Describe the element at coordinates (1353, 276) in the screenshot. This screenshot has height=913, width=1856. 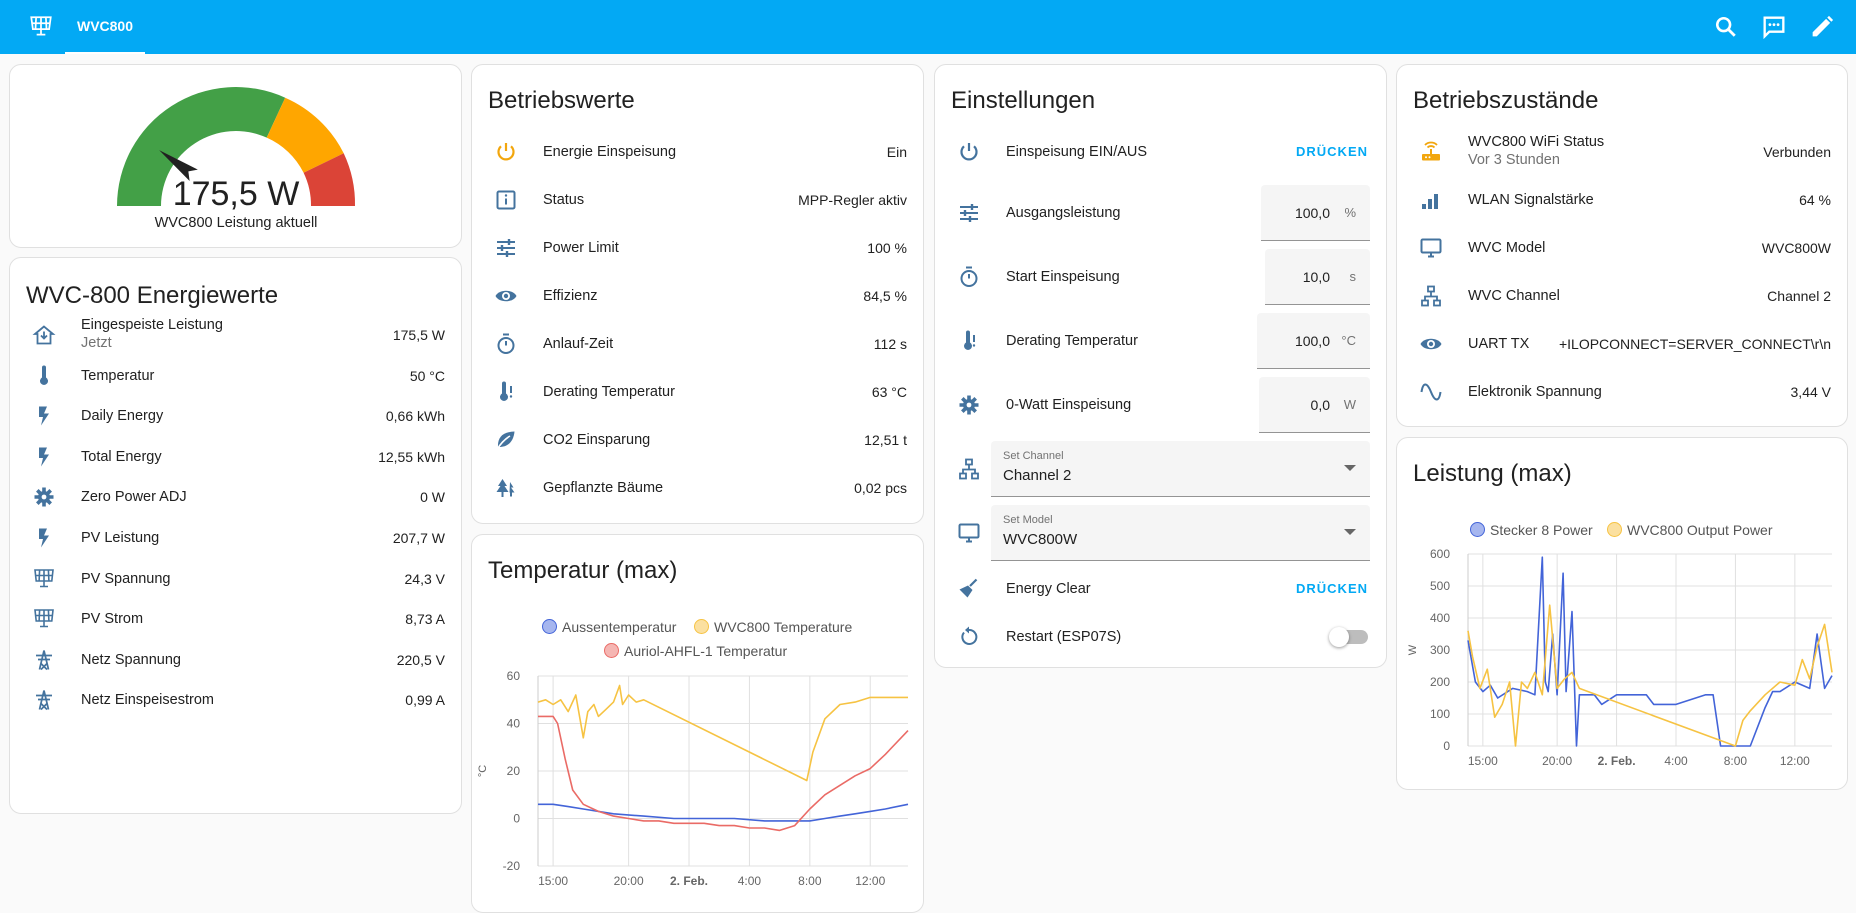
I see `start-einspeisung-unit: s` at that location.